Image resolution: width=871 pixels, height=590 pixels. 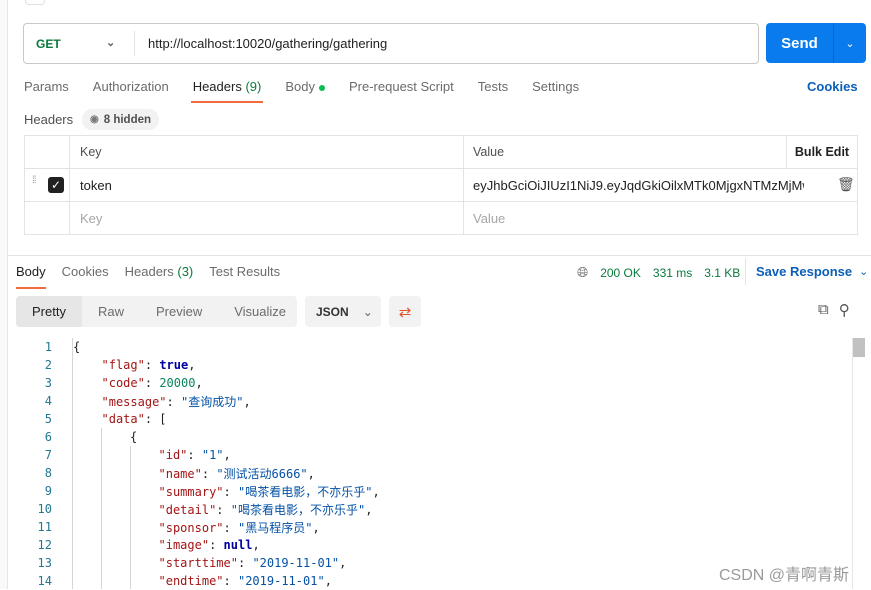 I want to click on code-text: "id": "1",, so click(x=195, y=455).